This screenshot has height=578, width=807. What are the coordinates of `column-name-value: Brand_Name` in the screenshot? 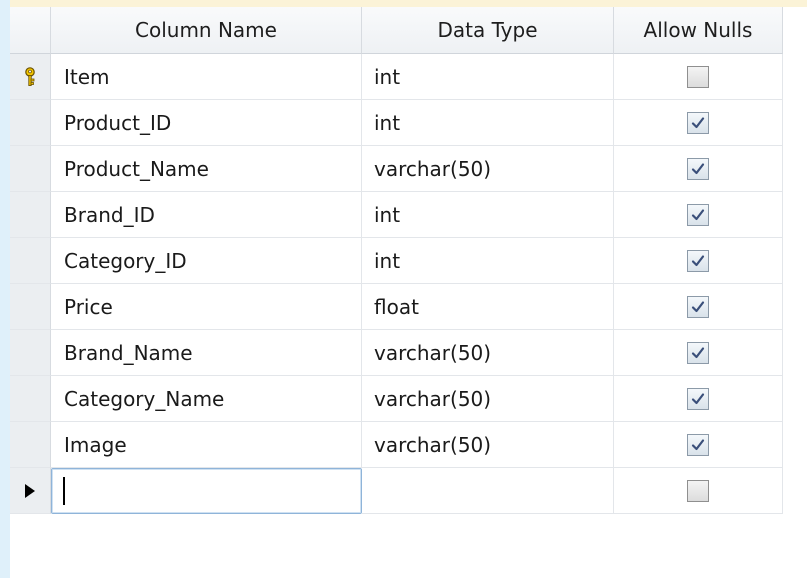 It's located at (128, 352).